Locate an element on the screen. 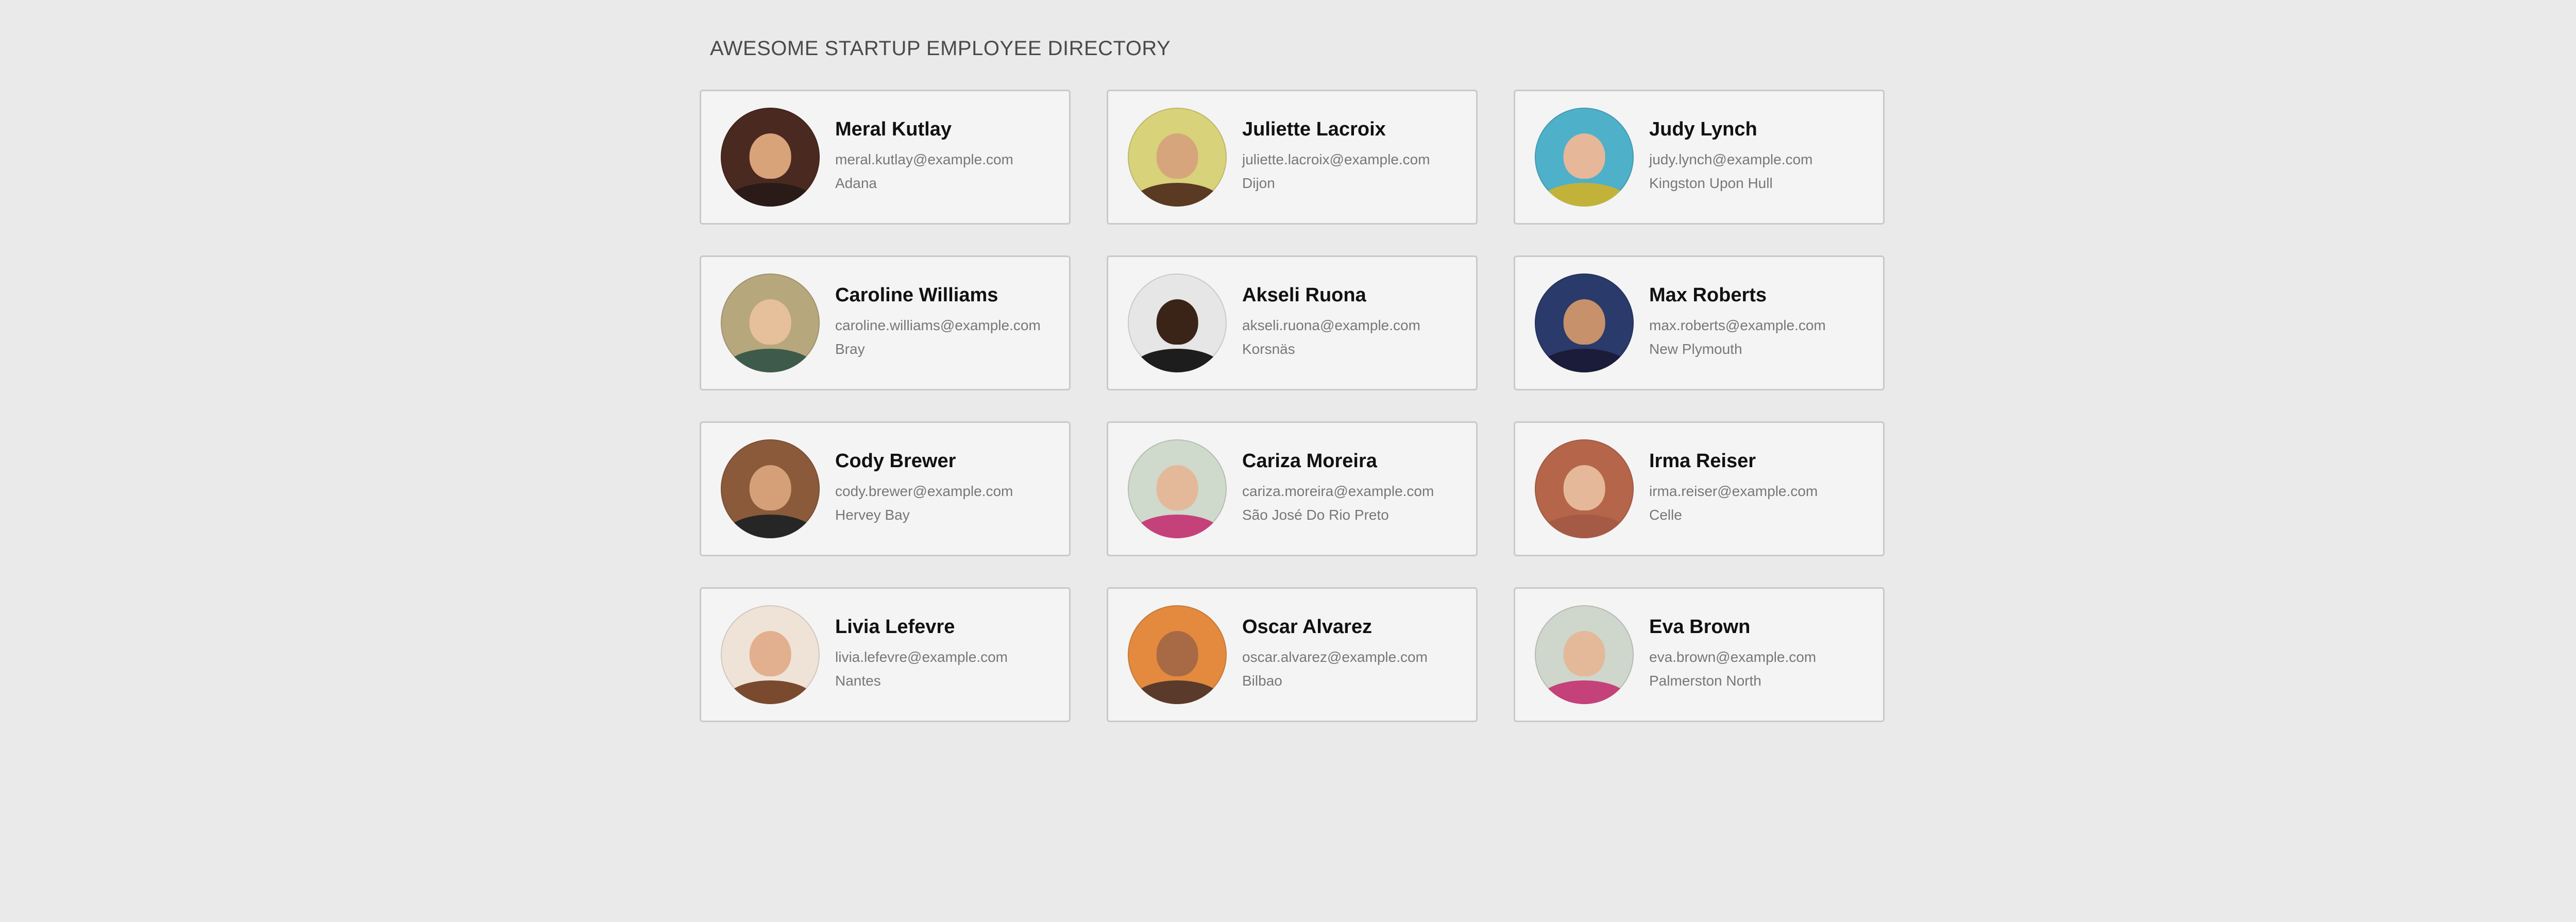 Image resolution: width=2576 pixels, height=922 pixels. employee-name: Caroline Williams is located at coordinates (916, 295).